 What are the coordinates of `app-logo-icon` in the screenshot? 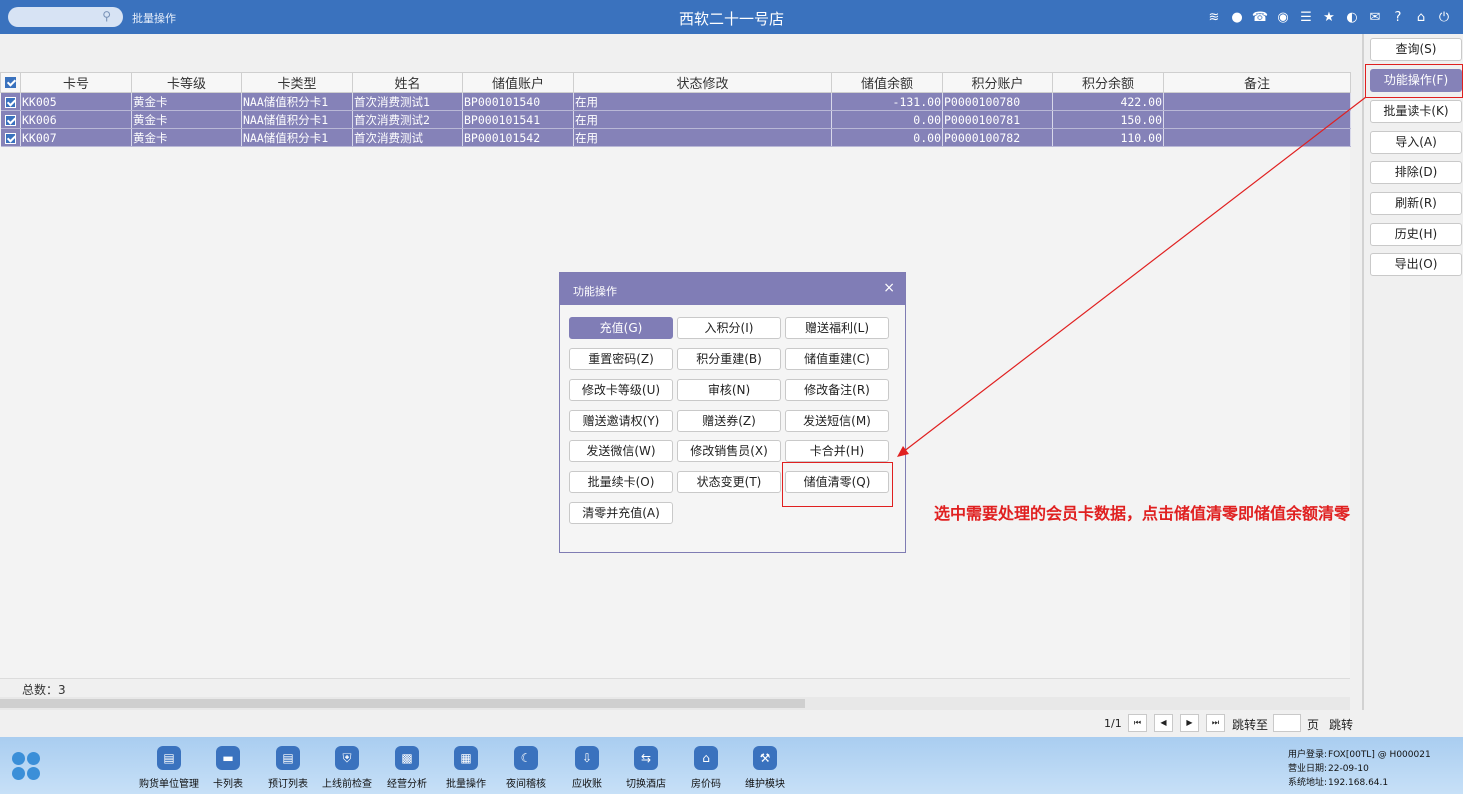 It's located at (27, 767).